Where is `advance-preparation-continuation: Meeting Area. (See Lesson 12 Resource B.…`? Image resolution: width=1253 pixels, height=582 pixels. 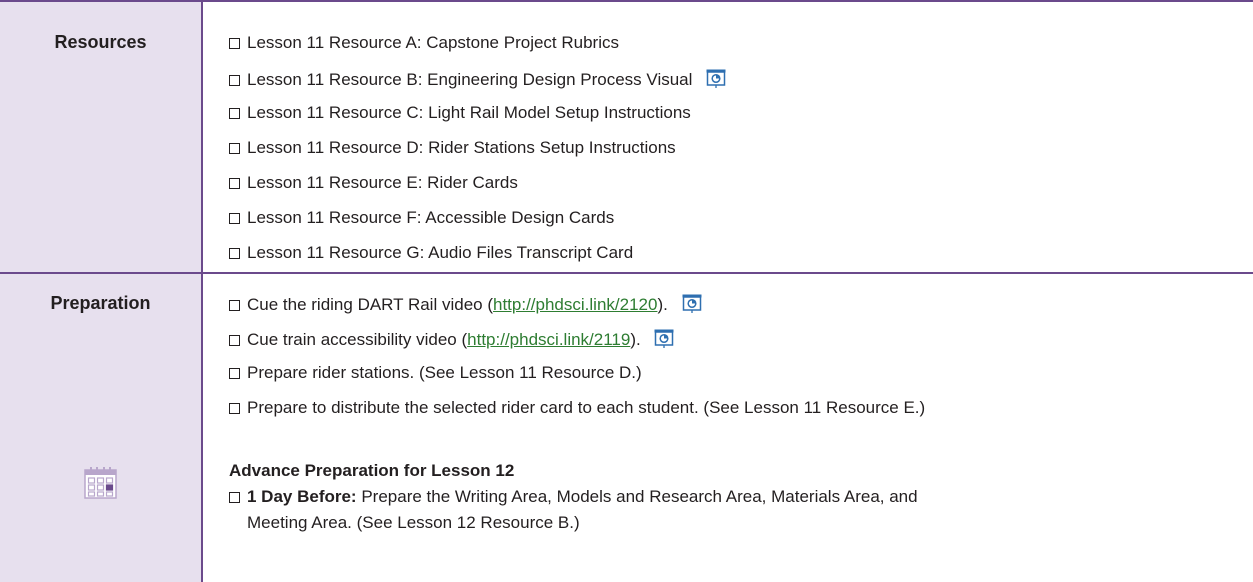
advance-preparation-continuation: Meeting Area. (See Lesson 12 Resource B.… is located at coordinates (413, 523).